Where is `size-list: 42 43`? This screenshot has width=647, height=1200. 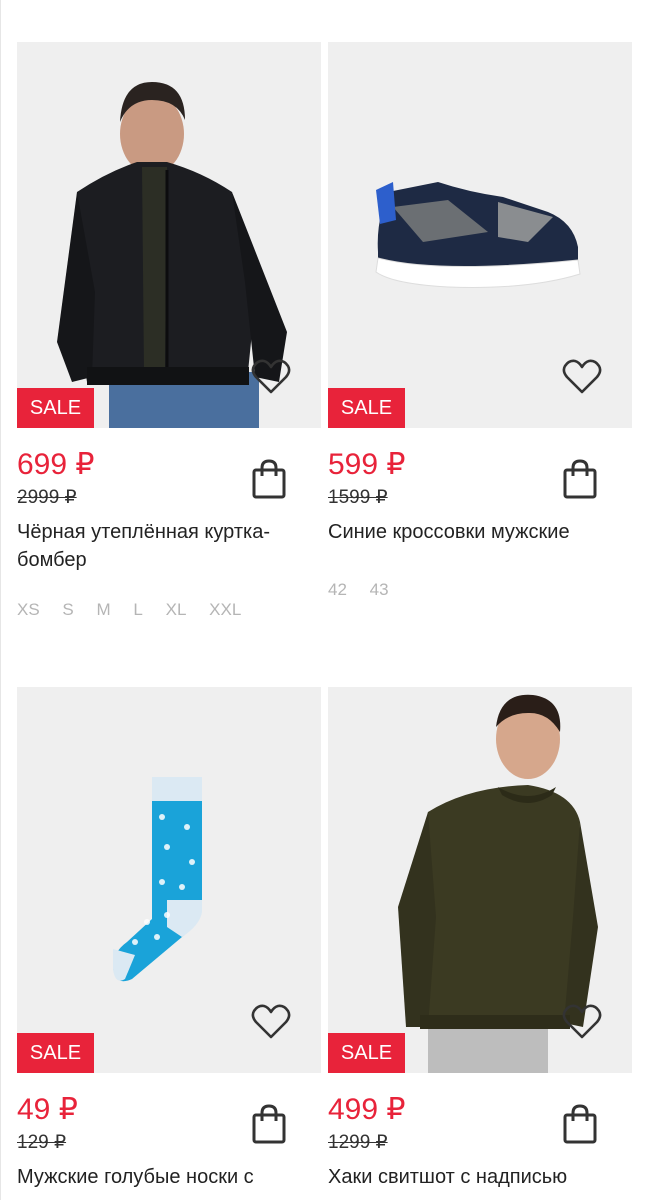 size-list: 42 43 is located at coordinates (480, 590).